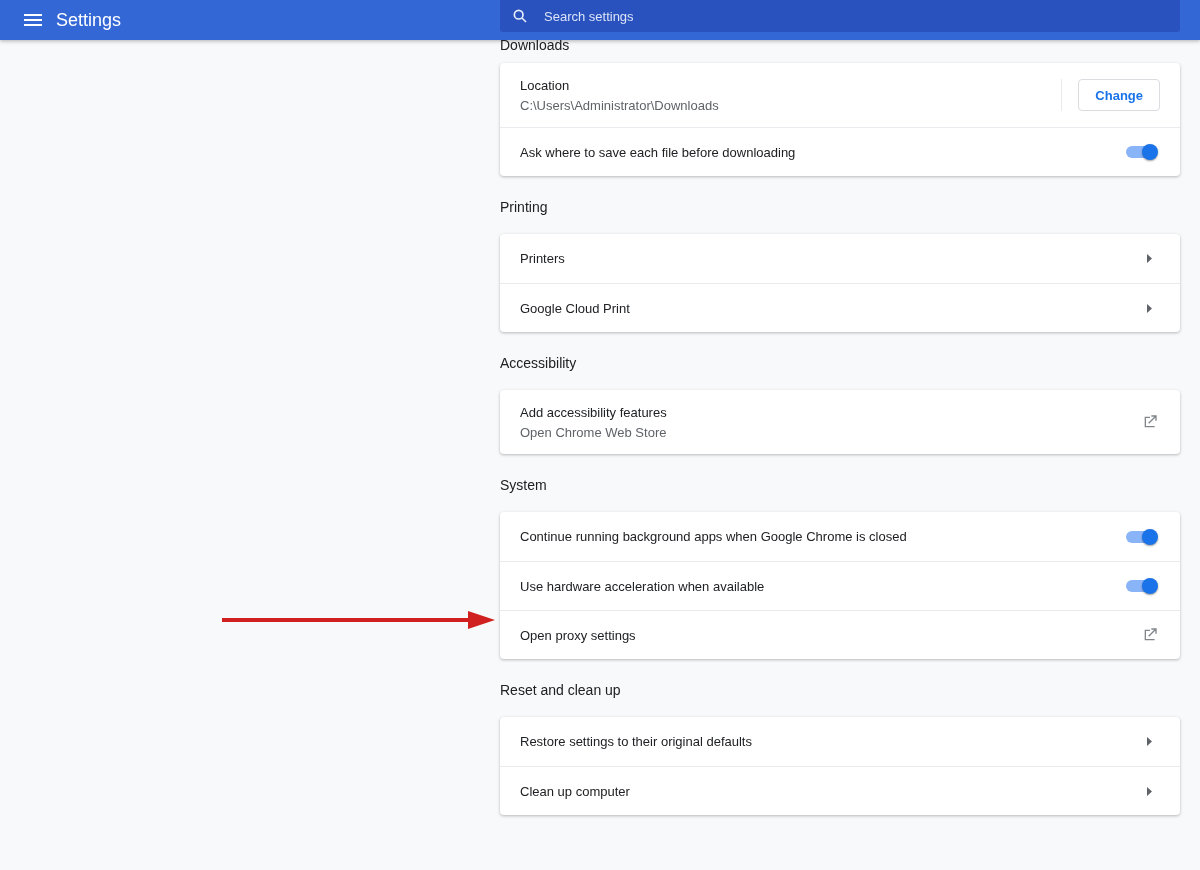 This screenshot has width=1200, height=870. What do you see at coordinates (89, 20) in the screenshot?
I see `page-title: Settings` at bounding box center [89, 20].